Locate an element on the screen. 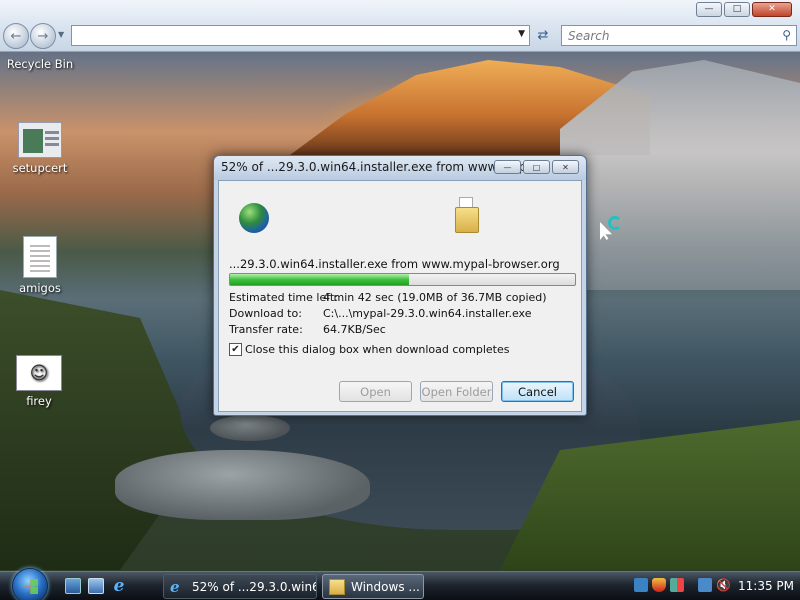 This screenshot has width=800, height=600. open-button: Open is located at coordinates (375, 391).